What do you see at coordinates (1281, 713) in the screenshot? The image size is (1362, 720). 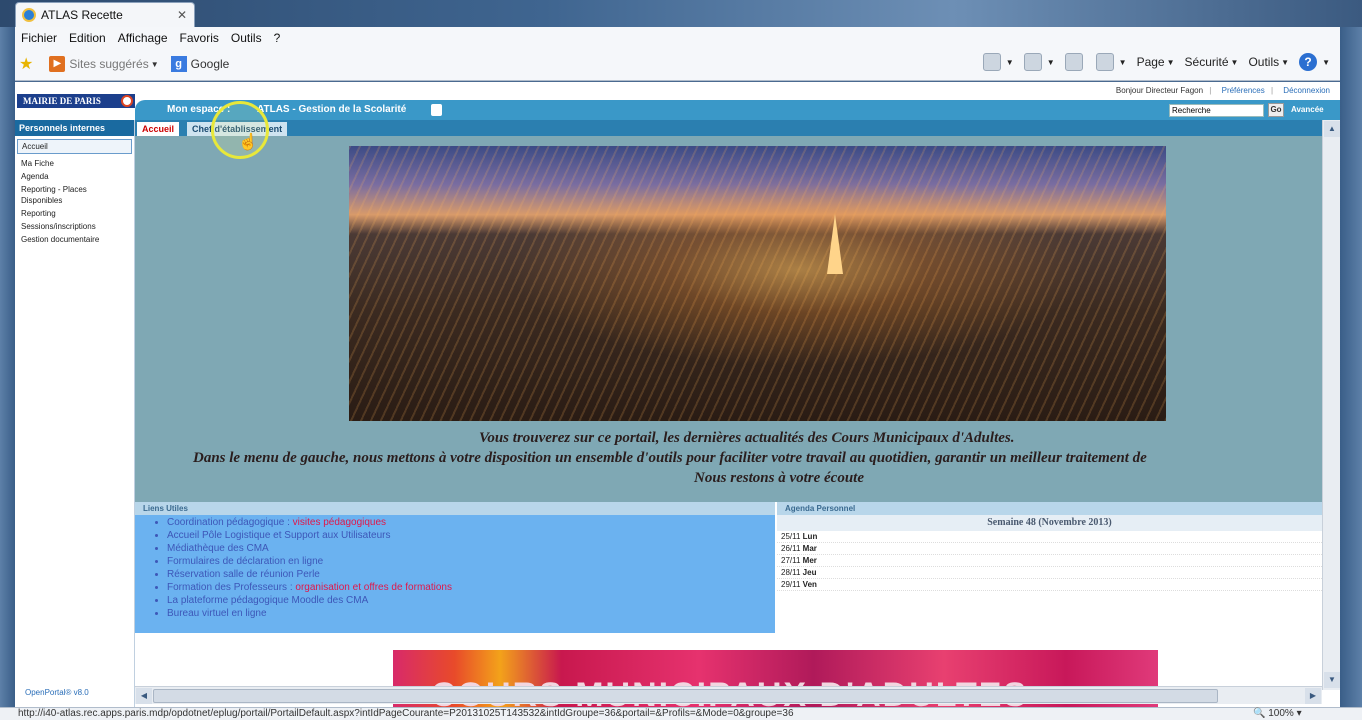 I see `zoom-value: 100%` at bounding box center [1281, 713].